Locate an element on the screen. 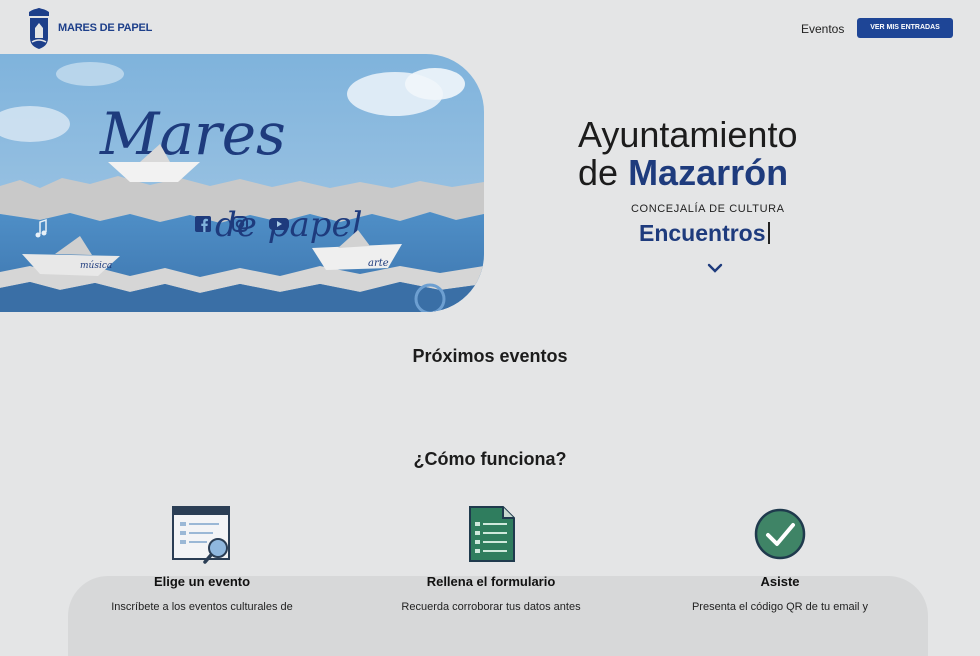 This screenshot has height=656, width=980. facebook-icon is located at coordinates (203, 224).